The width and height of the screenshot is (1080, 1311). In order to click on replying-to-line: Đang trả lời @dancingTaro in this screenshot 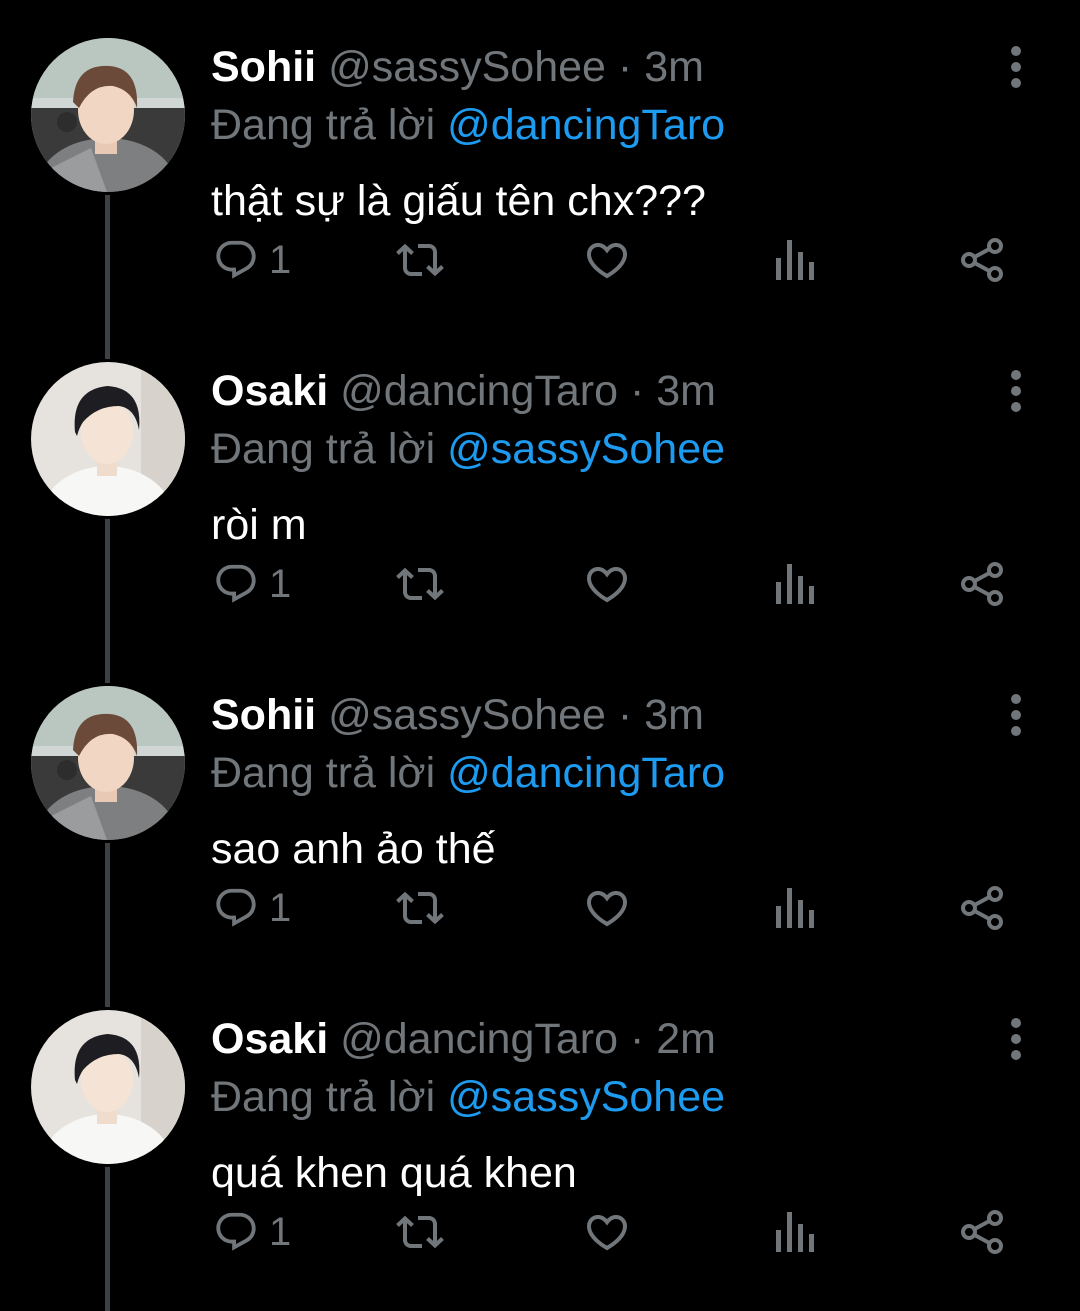, I will do `click(600, 773)`.